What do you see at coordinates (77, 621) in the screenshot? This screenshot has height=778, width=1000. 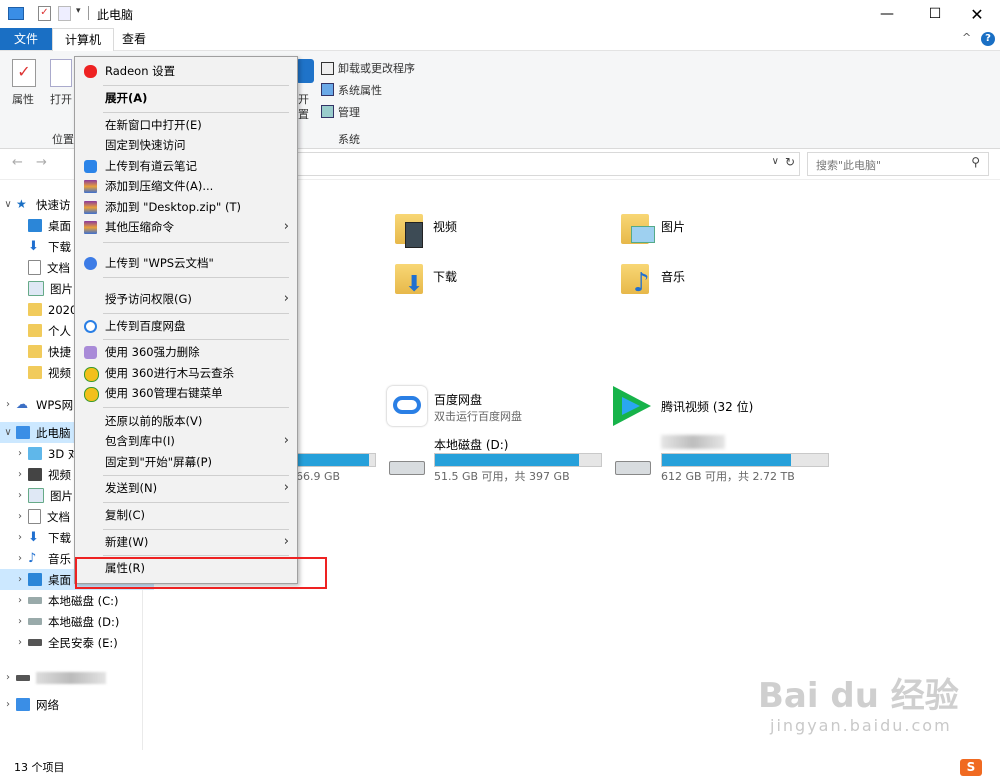 I see `nav-pc-drive-d: › 本地磁盘 (D:)` at bounding box center [77, 621].